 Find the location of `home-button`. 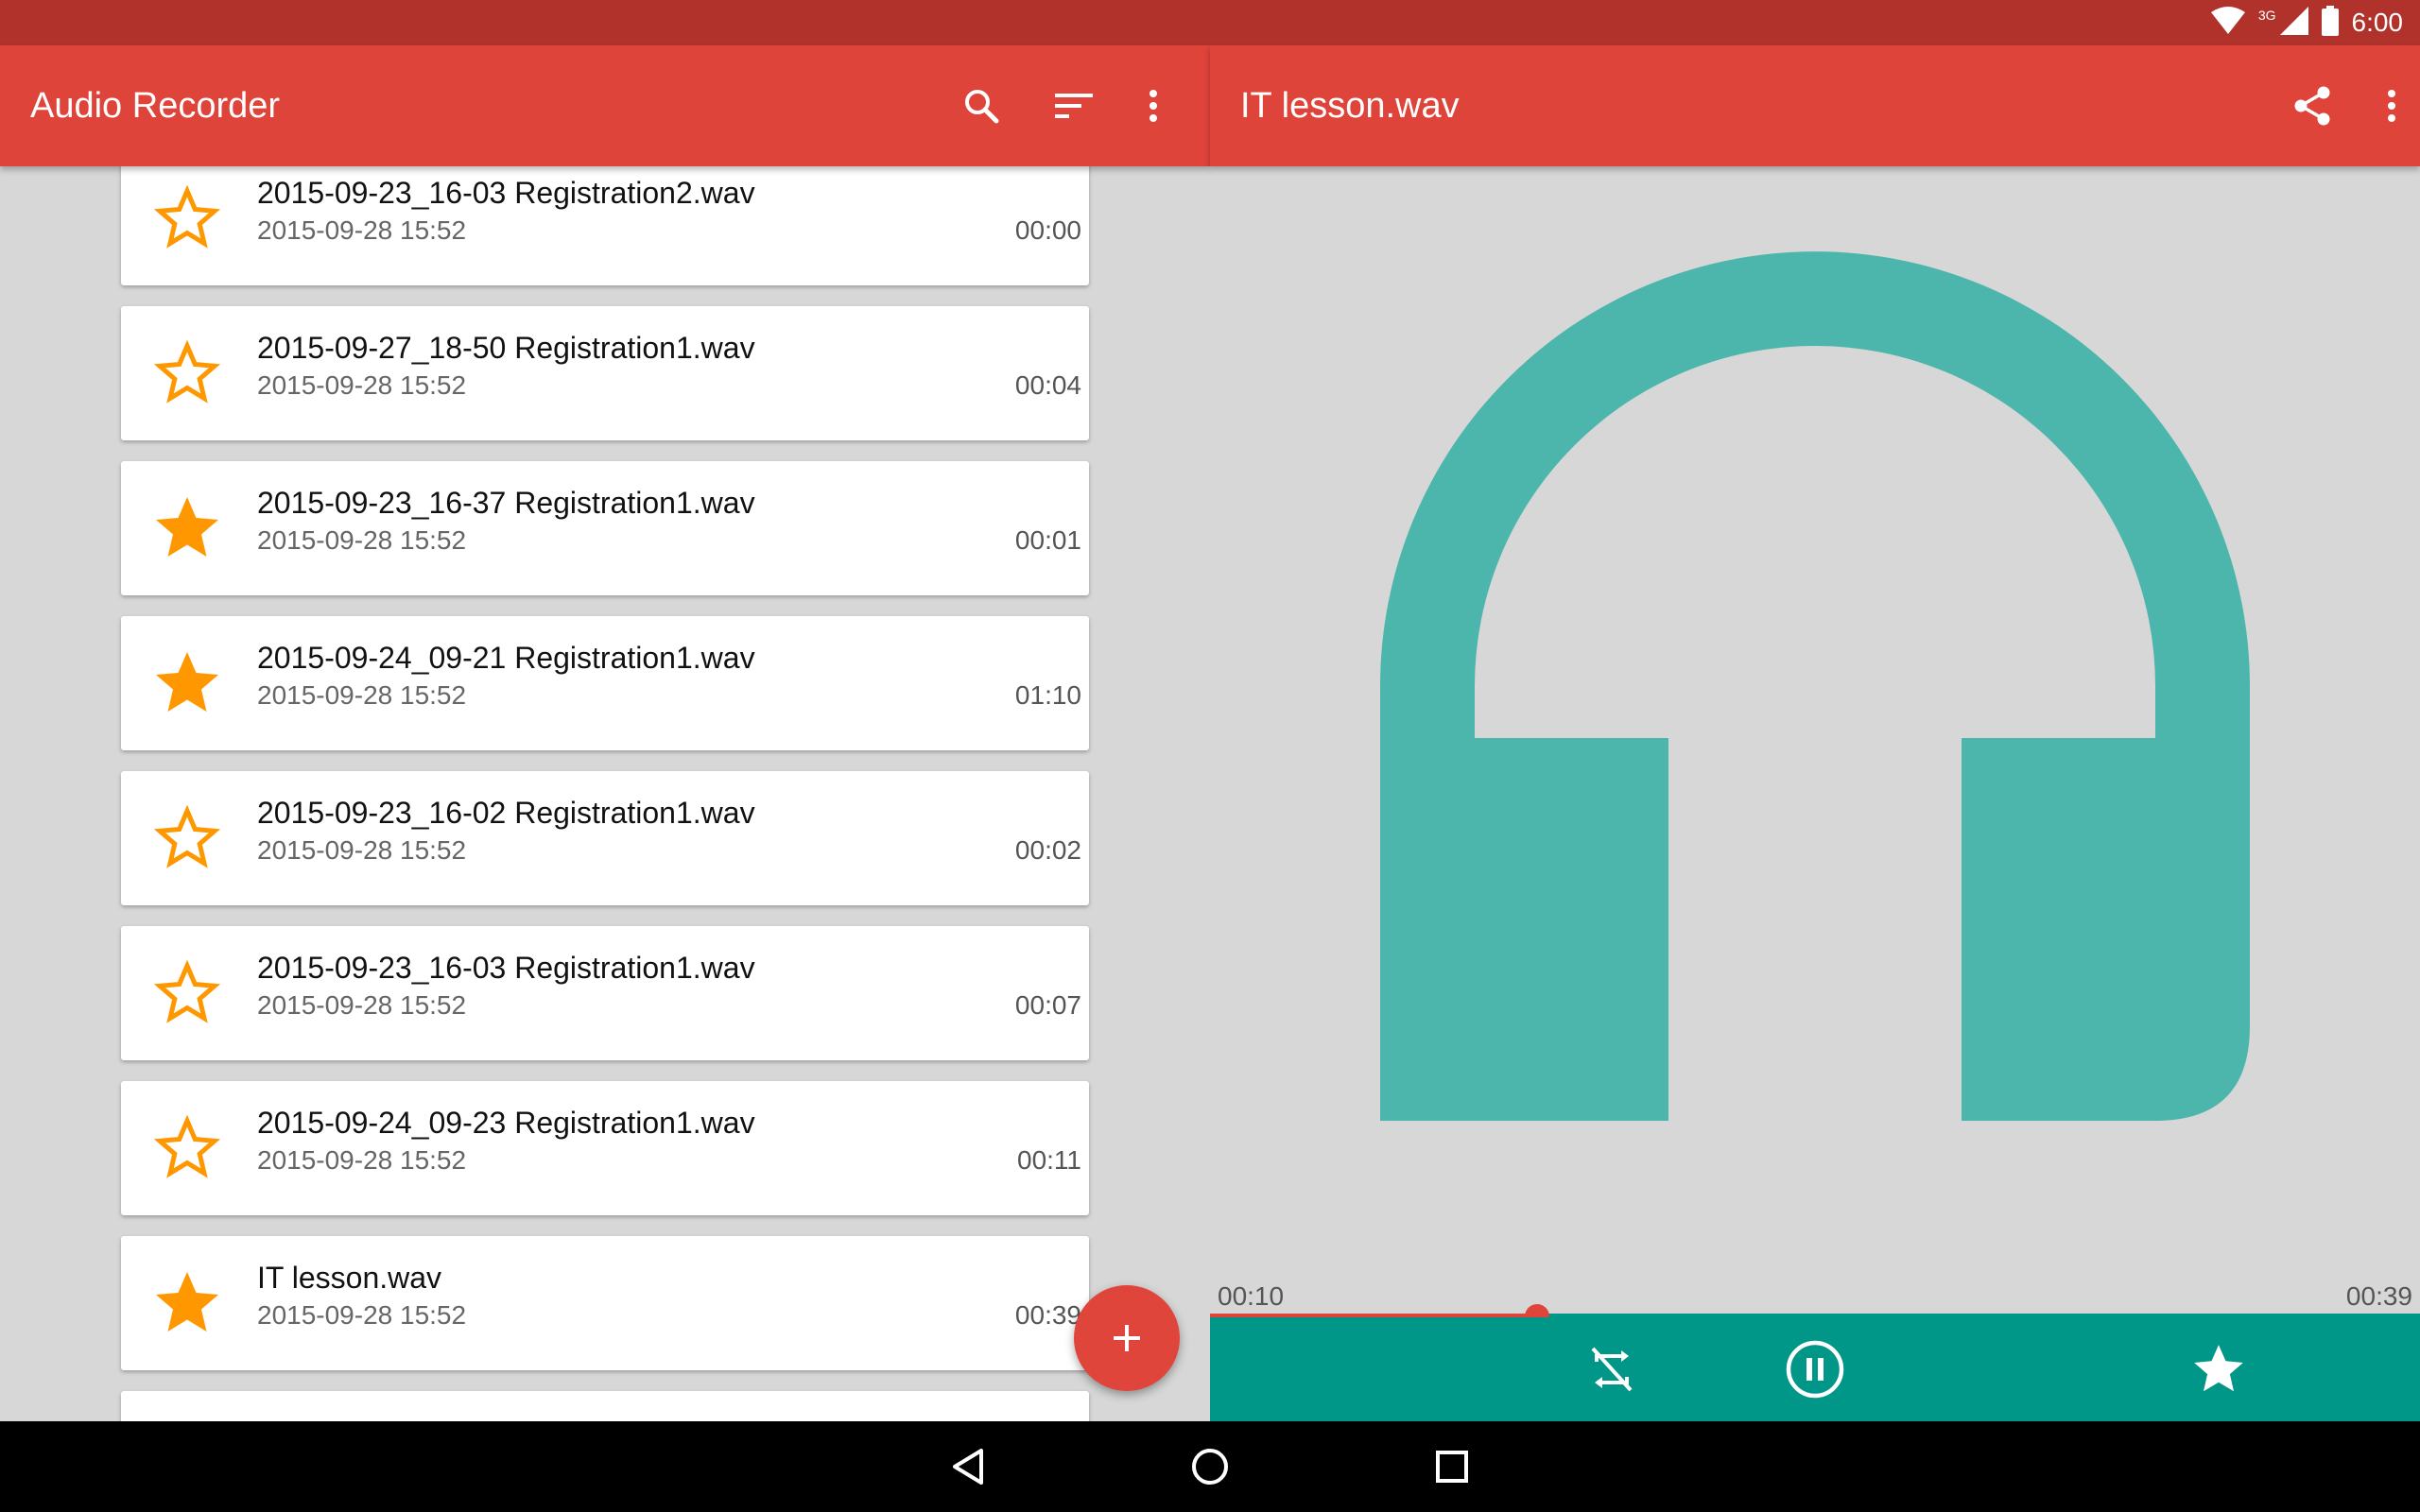

home-button is located at coordinates (1210, 1466).